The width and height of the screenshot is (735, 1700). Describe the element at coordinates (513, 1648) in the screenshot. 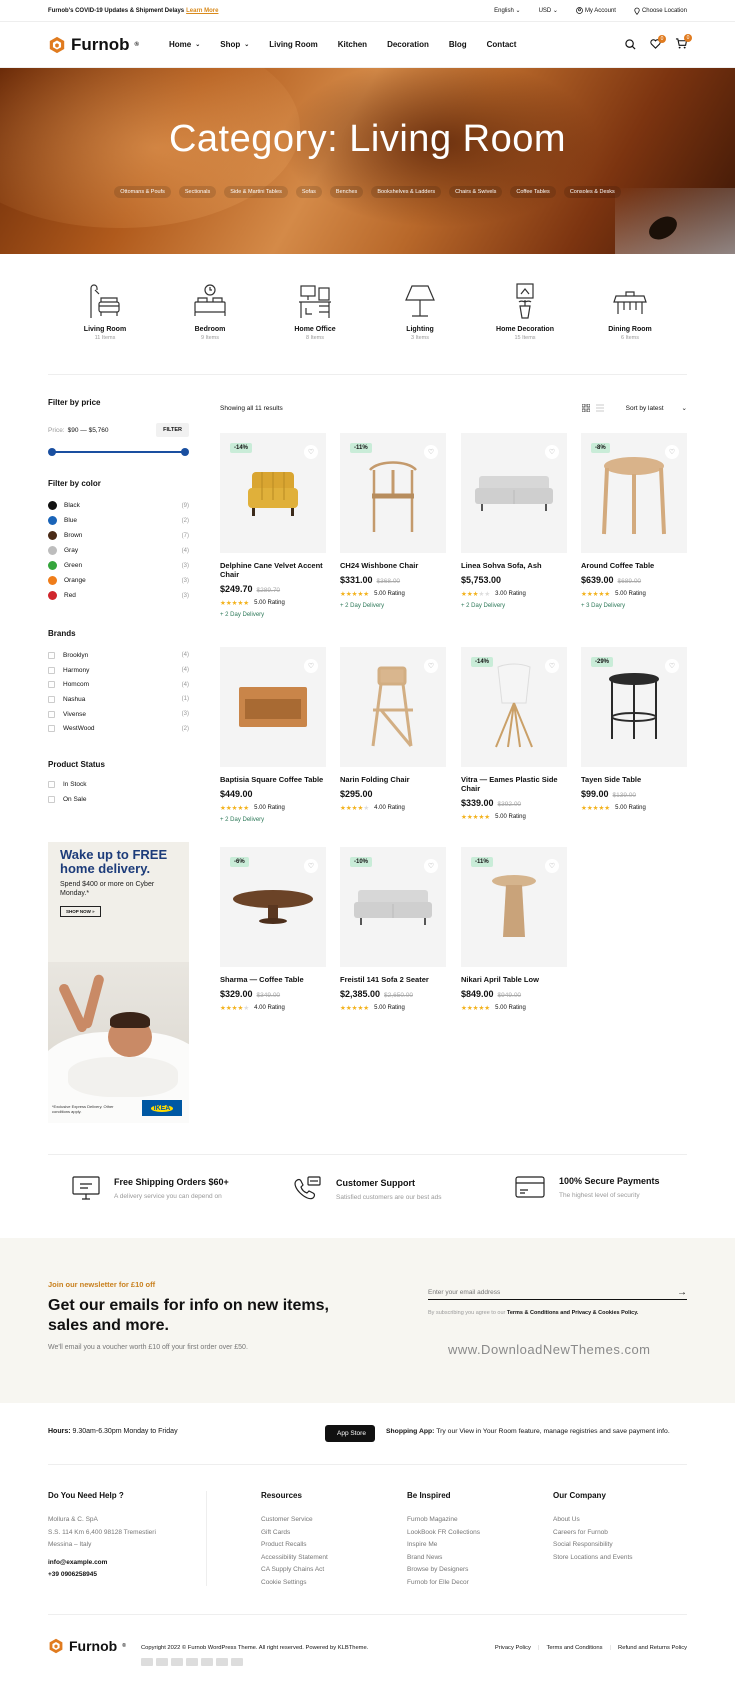

I see `privacy-policy-link: Privacy Policy` at that location.